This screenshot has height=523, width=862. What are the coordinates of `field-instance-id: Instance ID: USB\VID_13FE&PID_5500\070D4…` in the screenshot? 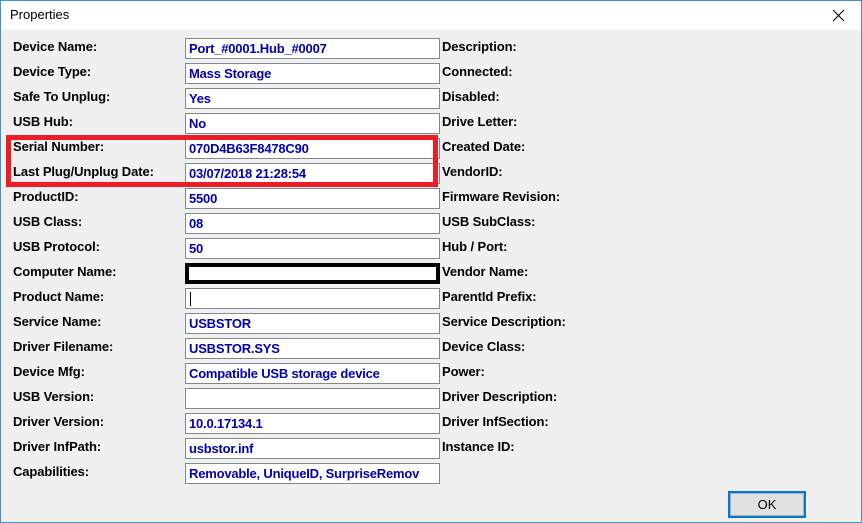 It's located at (648, 448).